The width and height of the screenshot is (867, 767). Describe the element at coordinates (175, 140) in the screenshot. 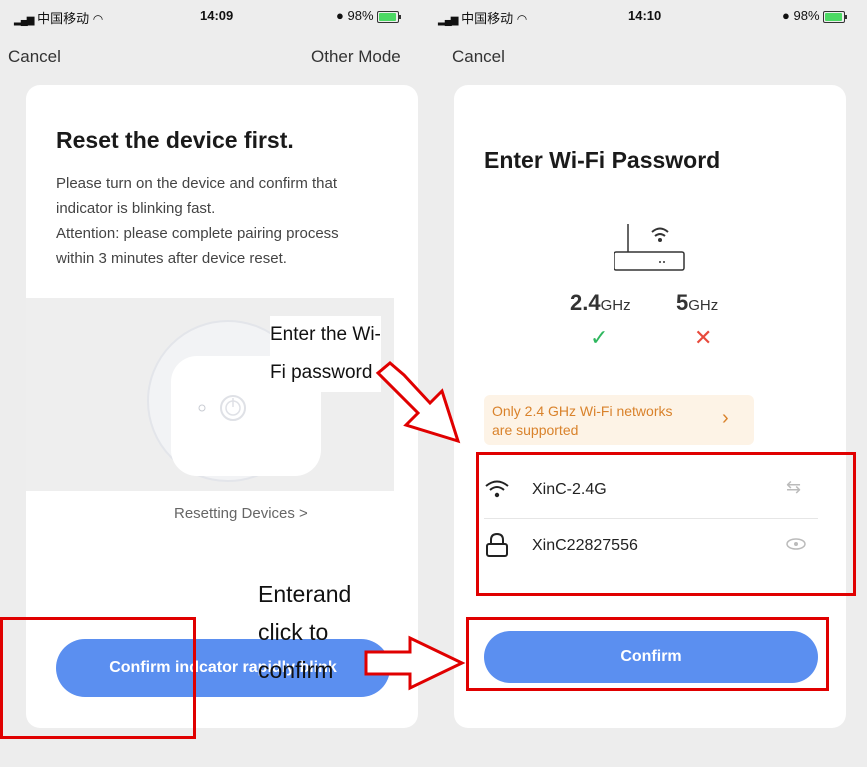

I see `page-title: Reset the device first.` at that location.